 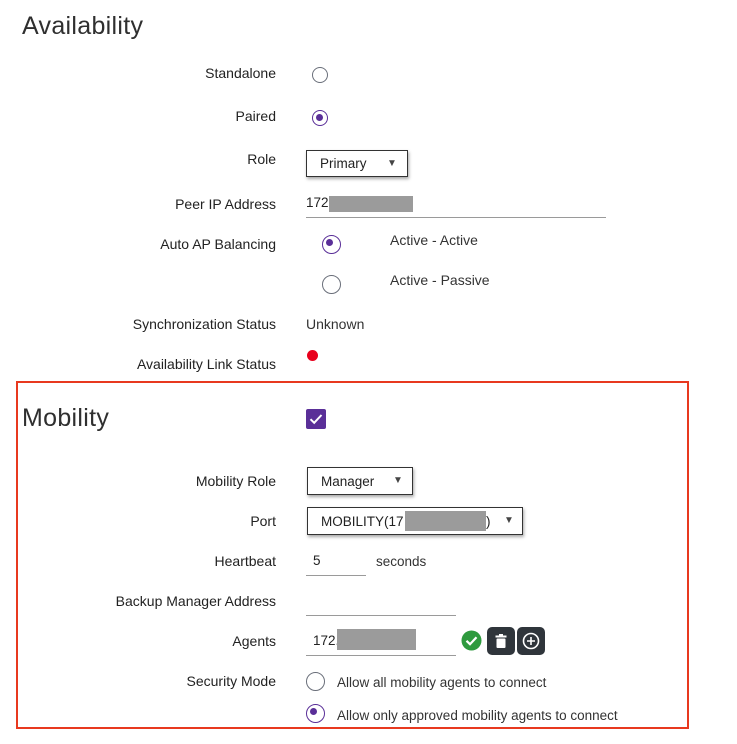 I want to click on security-allow-all-label: Allow all mobility agents to connect, so click(x=442, y=682).